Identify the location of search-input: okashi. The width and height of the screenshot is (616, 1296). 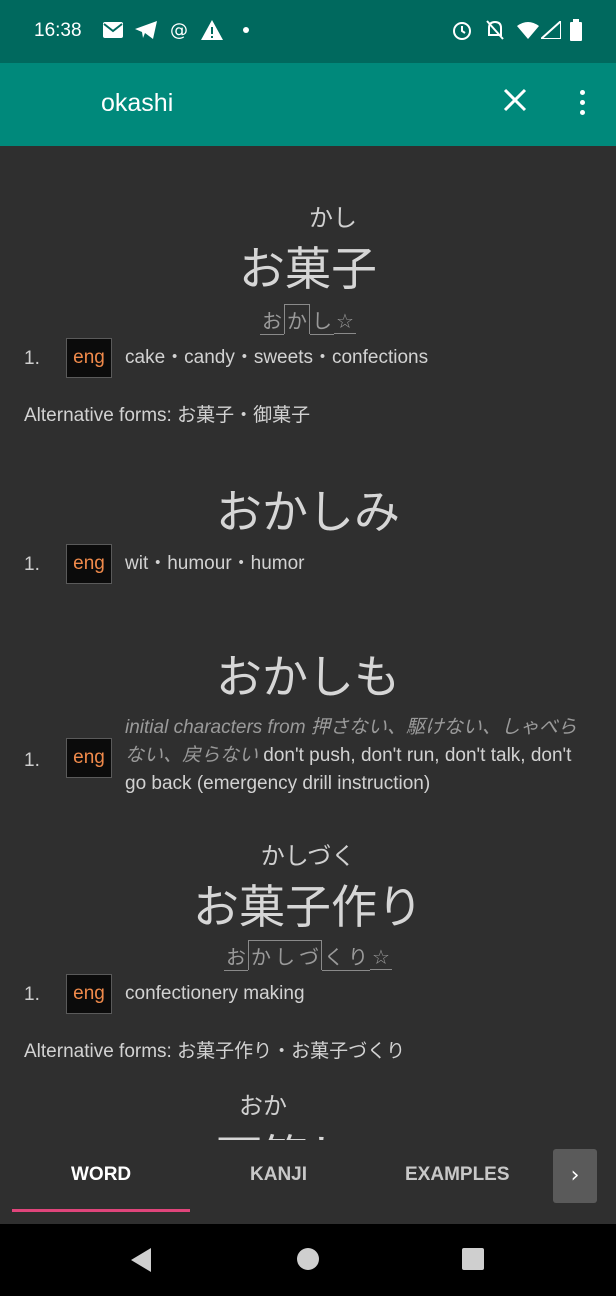
(137, 103).